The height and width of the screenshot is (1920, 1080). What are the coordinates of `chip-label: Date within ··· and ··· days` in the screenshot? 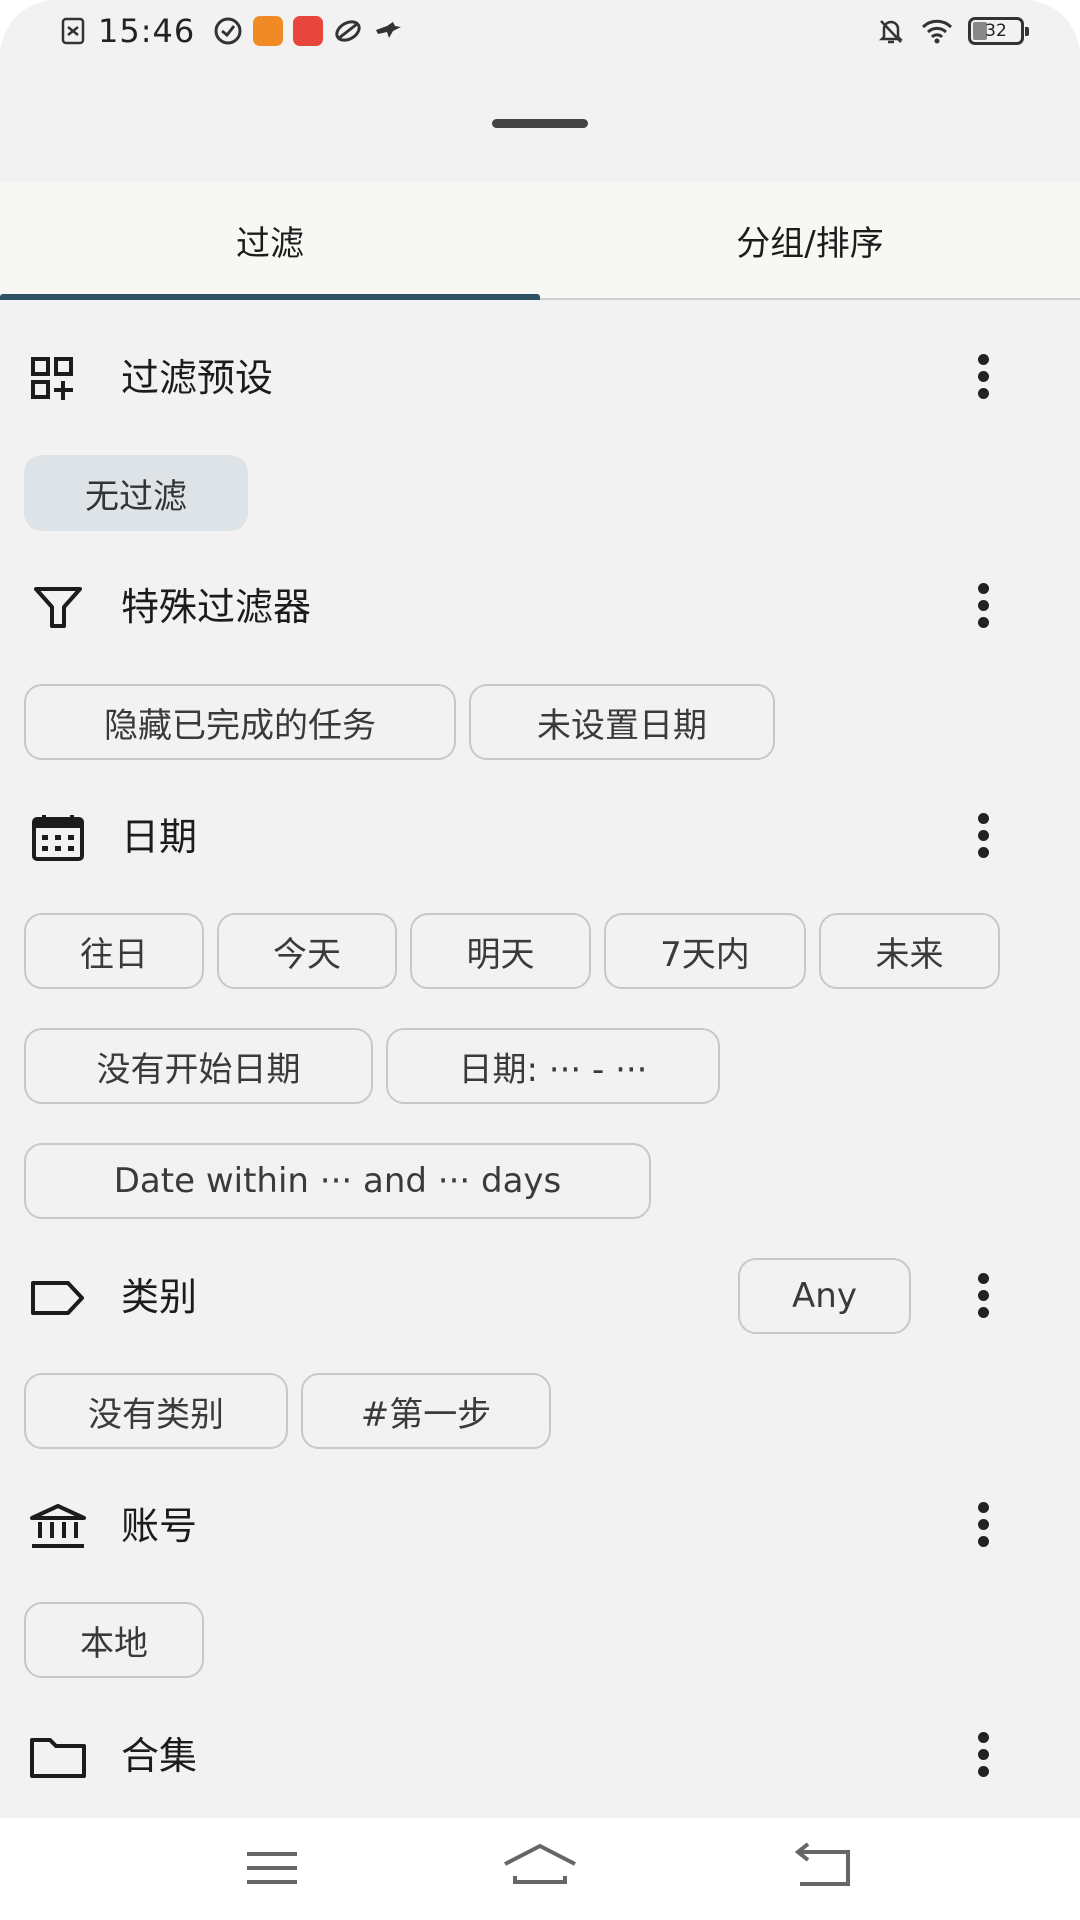 It's located at (337, 1181).